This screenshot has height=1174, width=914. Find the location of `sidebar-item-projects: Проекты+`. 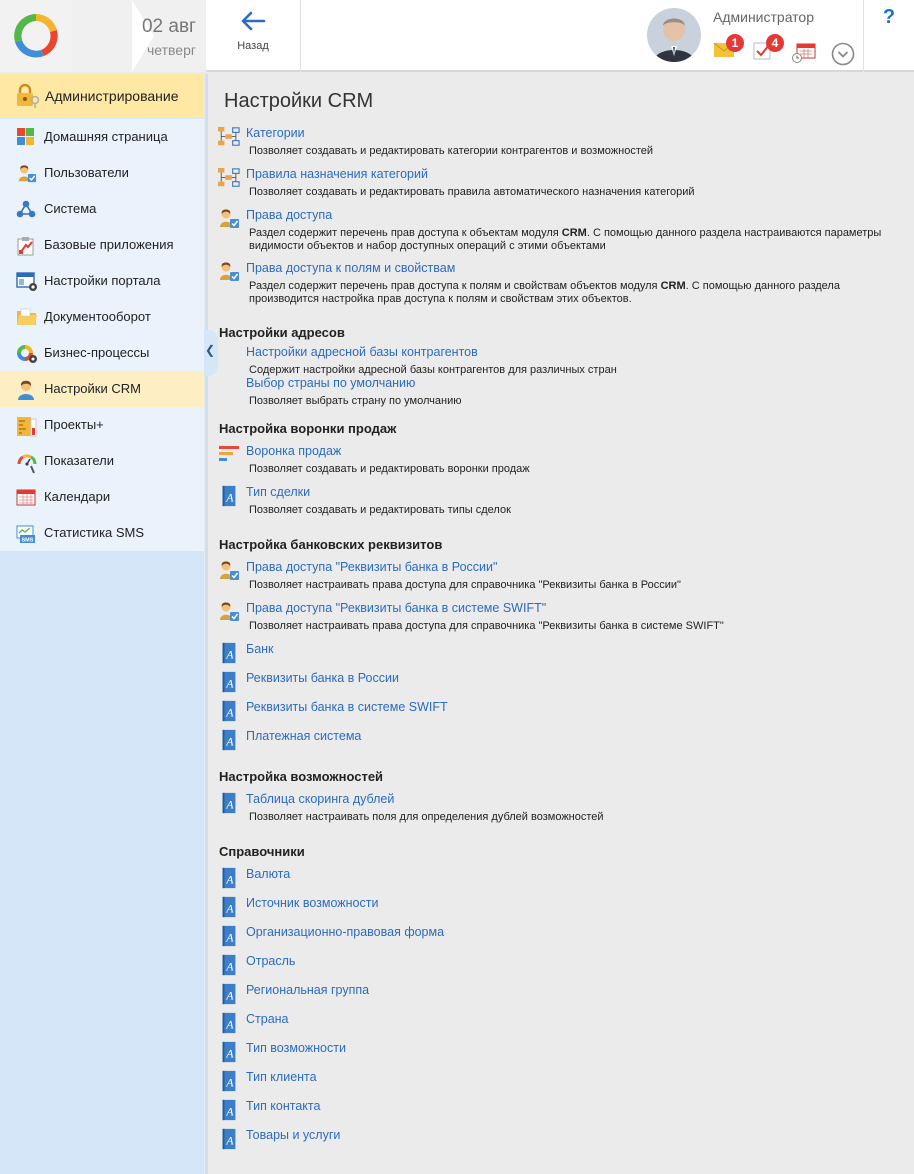

sidebar-item-projects: Проекты+ is located at coordinates (102, 425).